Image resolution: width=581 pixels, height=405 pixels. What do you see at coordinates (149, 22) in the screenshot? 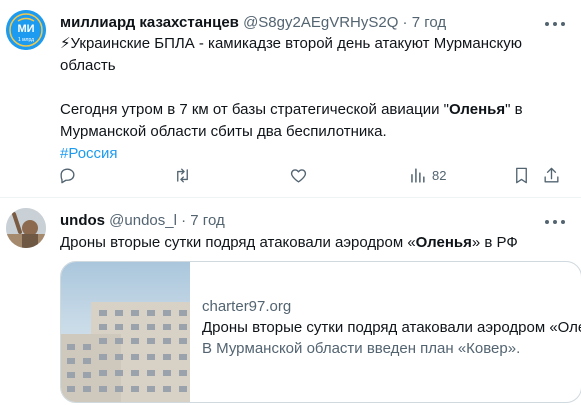
I see `author-name: миллиард казахстанцев` at bounding box center [149, 22].